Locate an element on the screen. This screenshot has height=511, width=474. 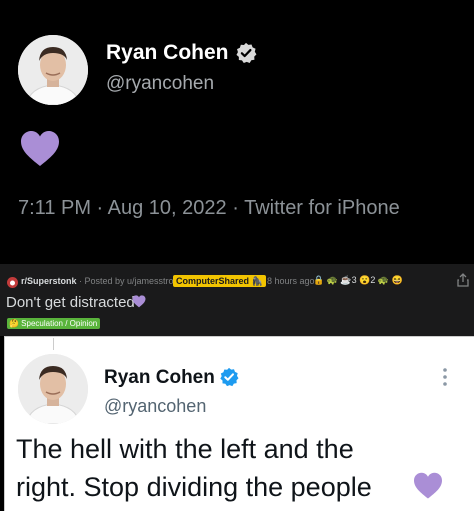
post-time: 8 hours ago is located at coordinates (291, 281).